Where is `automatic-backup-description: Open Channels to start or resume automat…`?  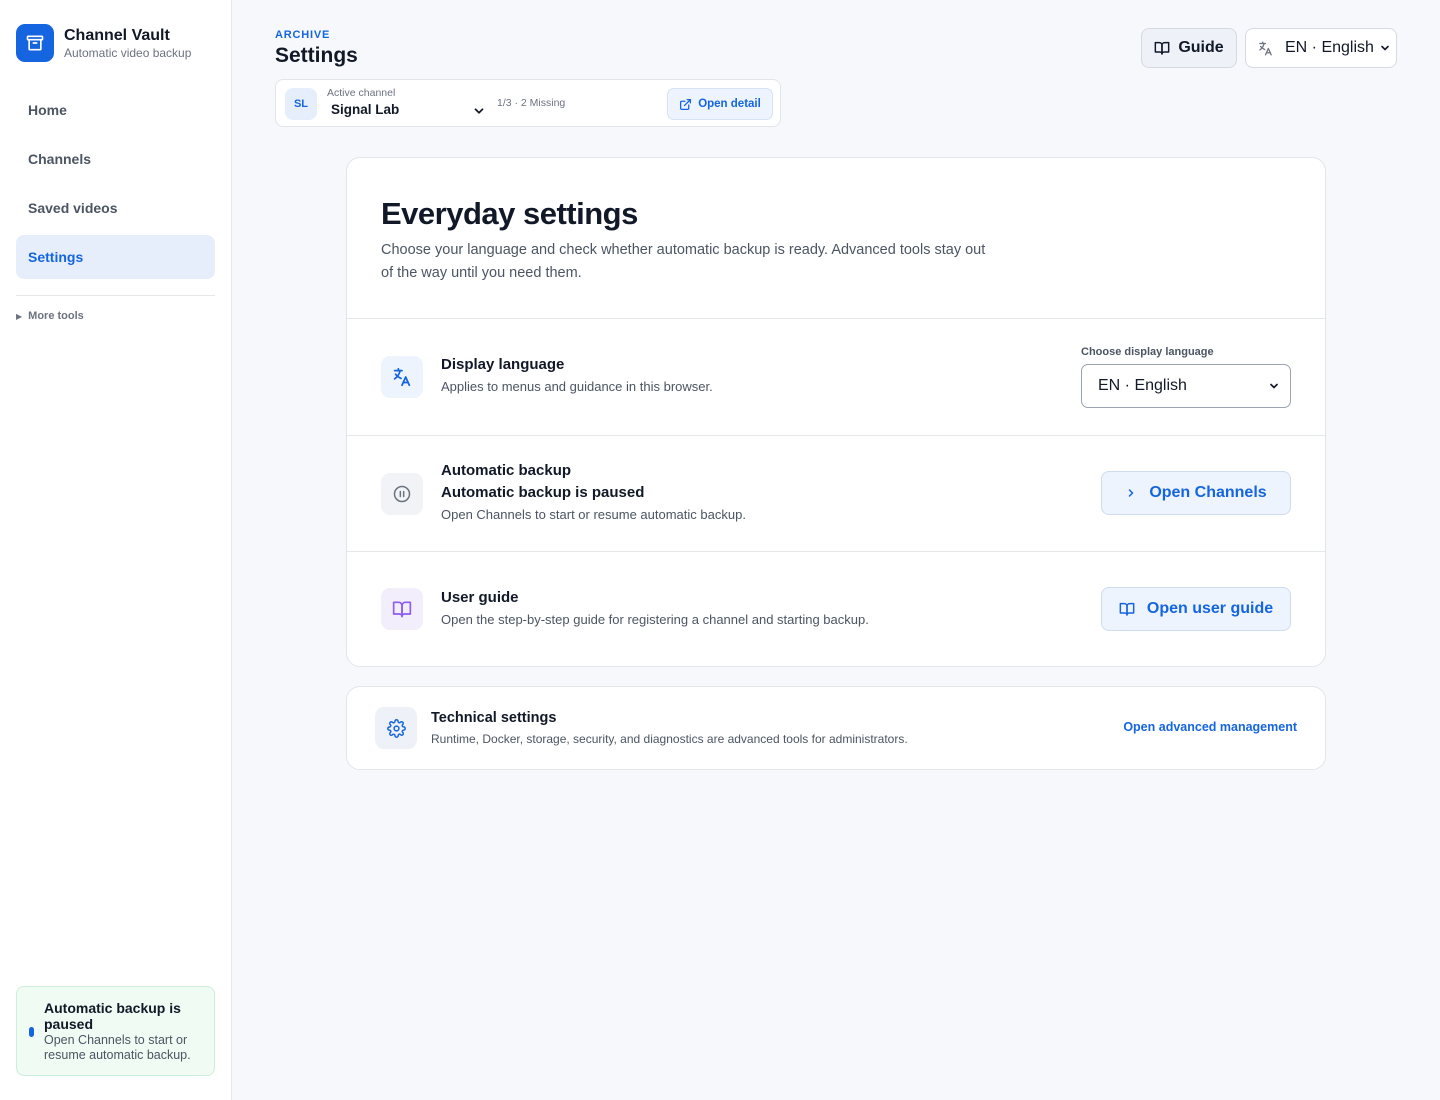
automatic-backup-description: Open Channels to start or resume automat… is located at coordinates (593, 514).